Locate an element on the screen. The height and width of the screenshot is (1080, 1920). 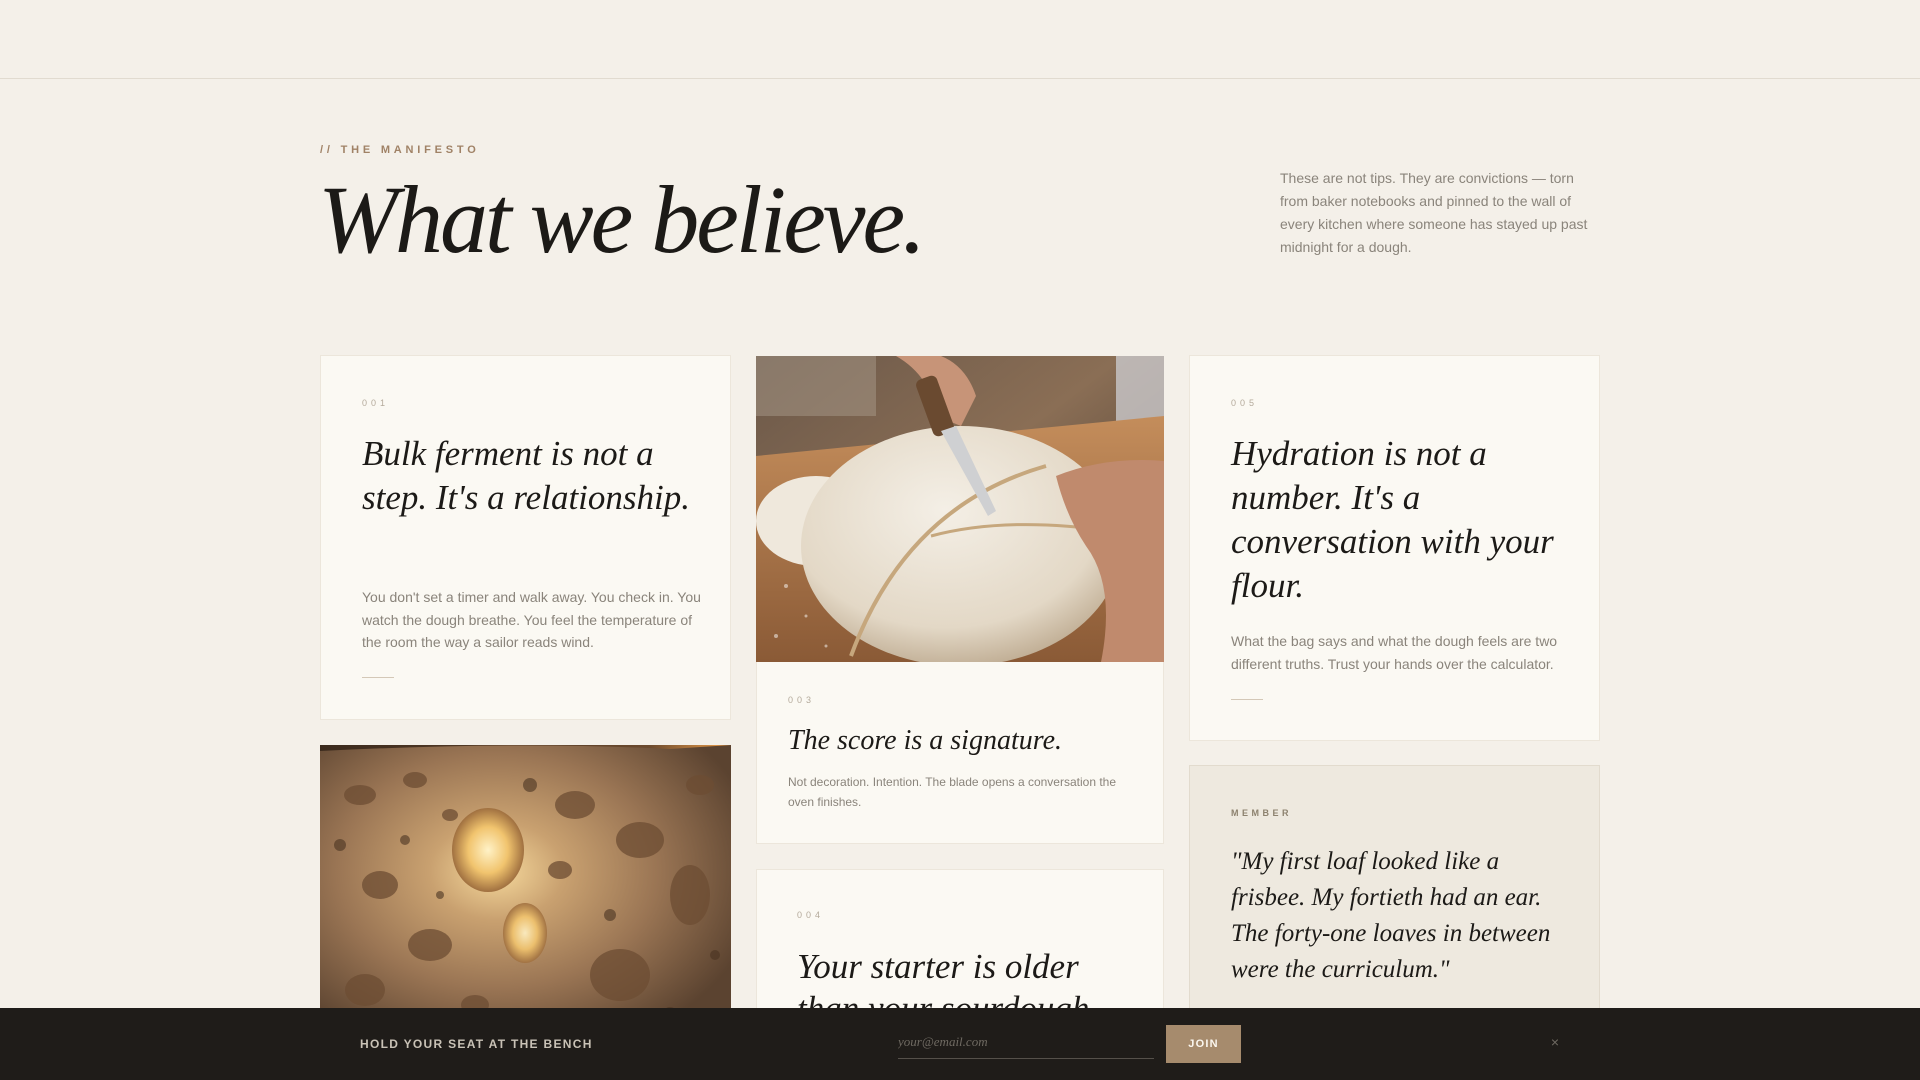
section-eyebrow: // THE MANIFESTO is located at coordinates (400, 150).